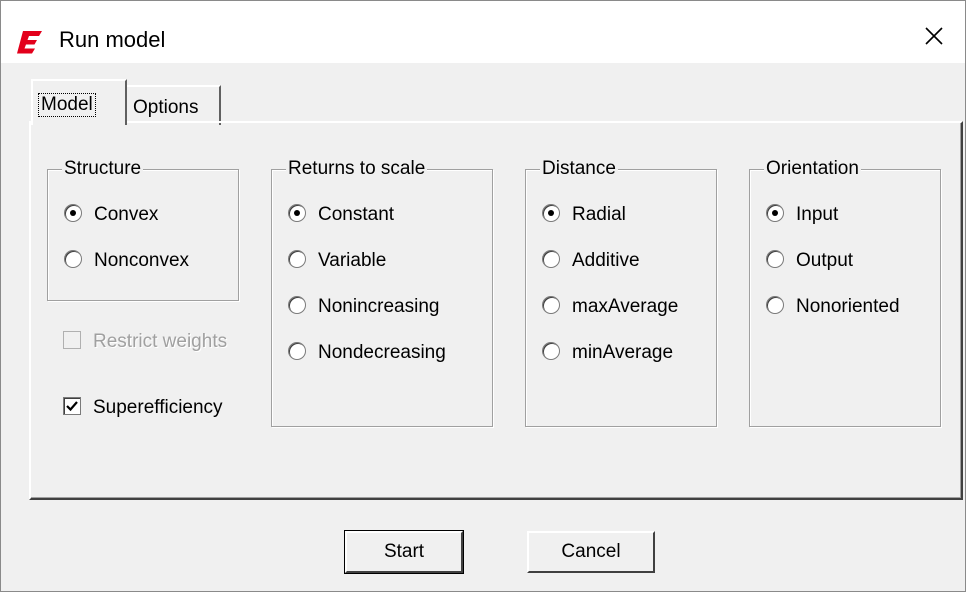  What do you see at coordinates (845, 292) in the screenshot?
I see `orientation-group: Orientation Input Output Nonoriented` at bounding box center [845, 292].